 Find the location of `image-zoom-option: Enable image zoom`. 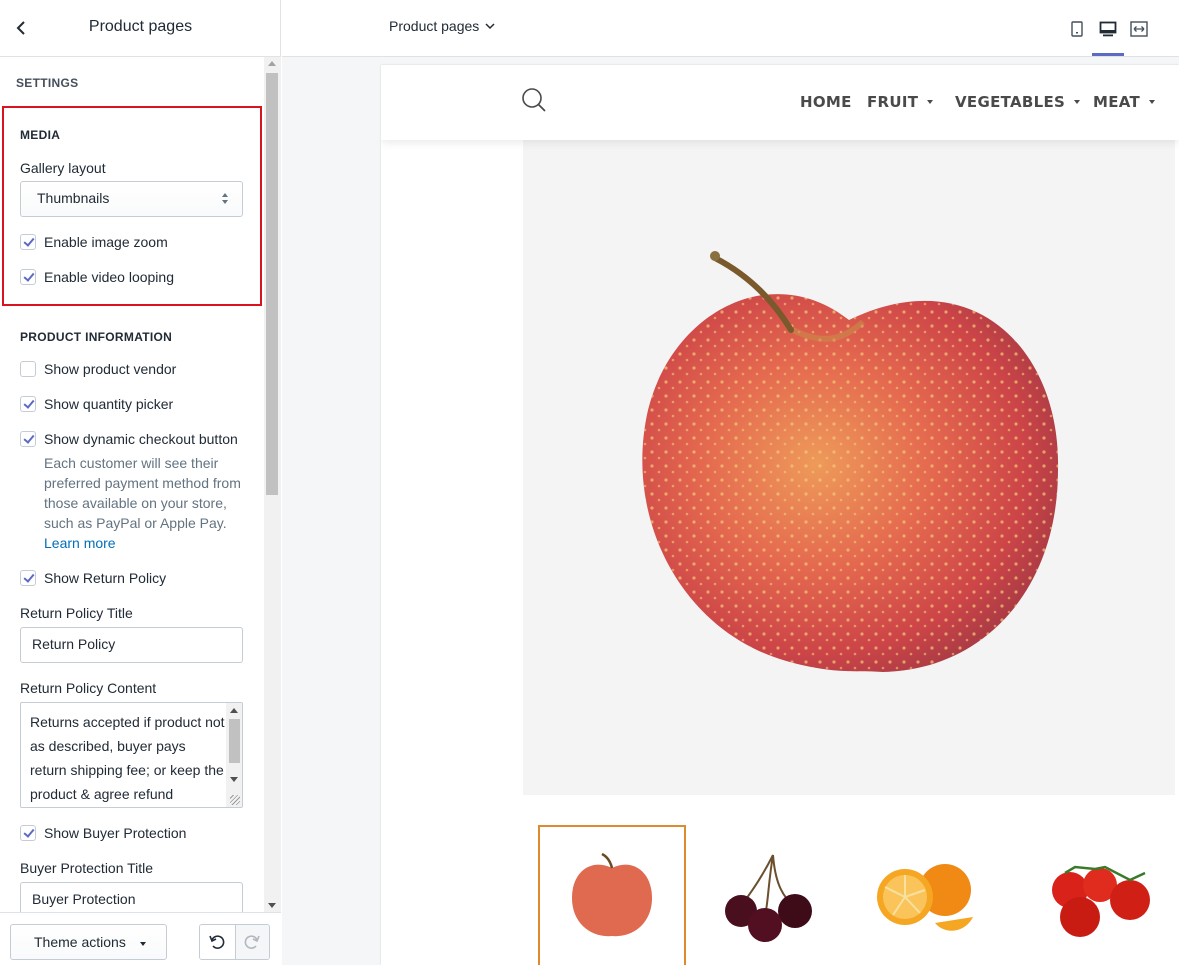

image-zoom-option: Enable image zoom is located at coordinates (94, 242).